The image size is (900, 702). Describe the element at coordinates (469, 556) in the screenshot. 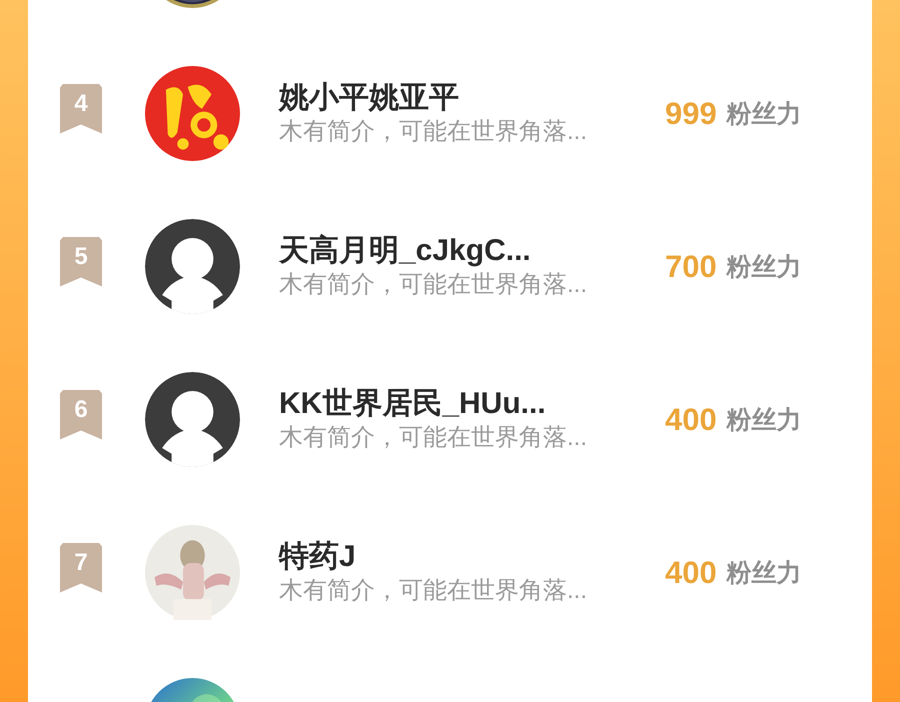

I see `user-name: 特药J` at that location.